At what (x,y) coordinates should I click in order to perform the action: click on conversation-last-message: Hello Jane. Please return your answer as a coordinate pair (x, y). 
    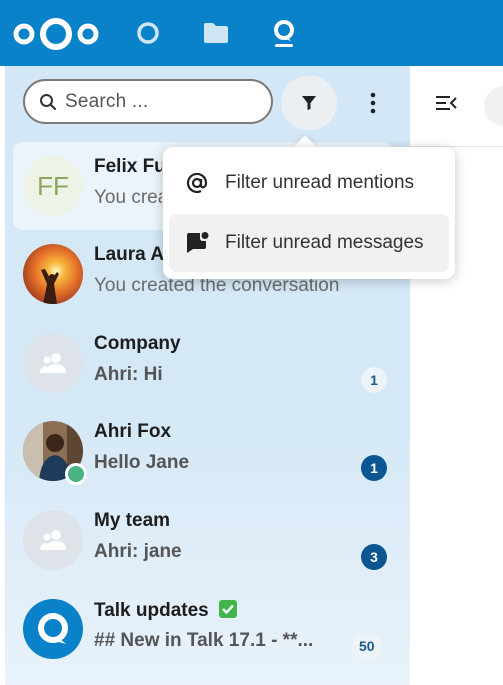
    Looking at the image, I should click on (142, 462).